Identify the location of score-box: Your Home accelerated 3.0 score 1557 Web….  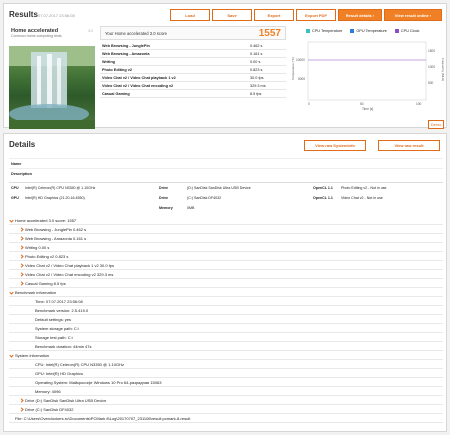
(193, 77).